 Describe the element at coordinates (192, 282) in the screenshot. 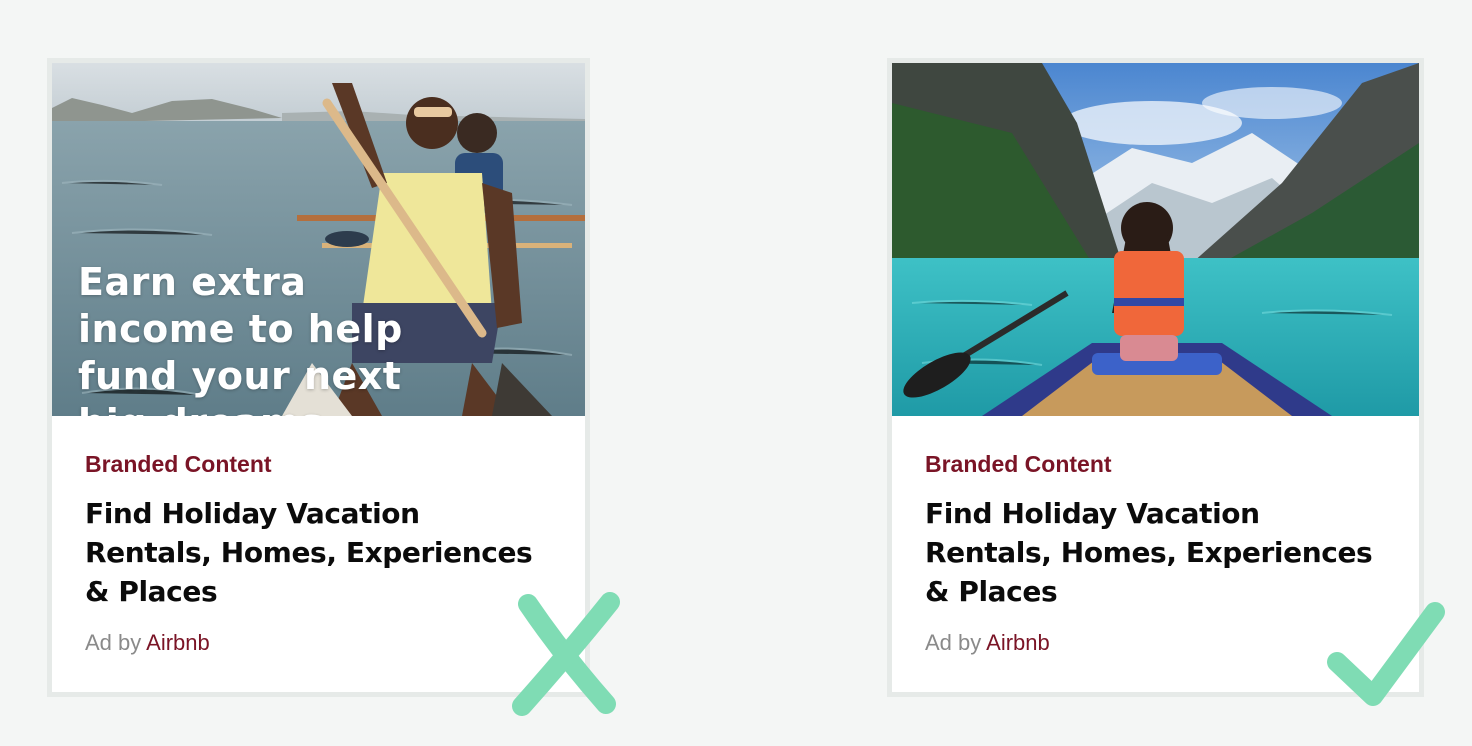

I see `overlay-line: Earn extra` at that location.